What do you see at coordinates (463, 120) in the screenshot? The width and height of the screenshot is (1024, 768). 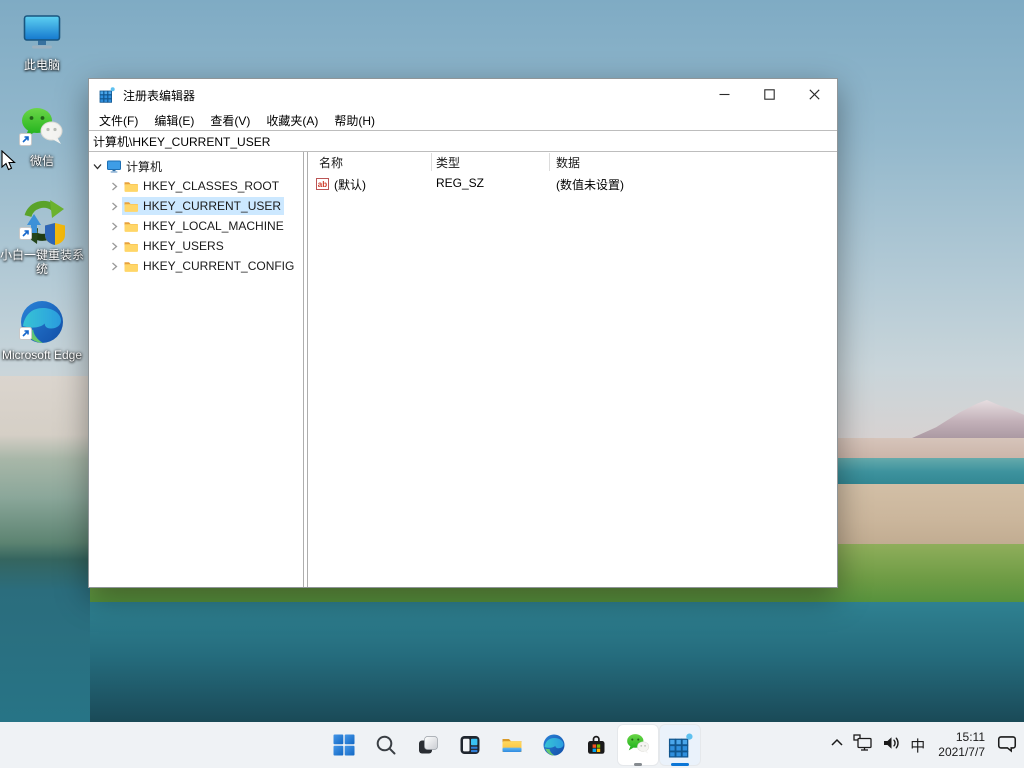 I see `menu-bar: 文件(F) 编辑(E) 查看(V) 收藏夹(A) 帮助(H)` at bounding box center [463, 120].